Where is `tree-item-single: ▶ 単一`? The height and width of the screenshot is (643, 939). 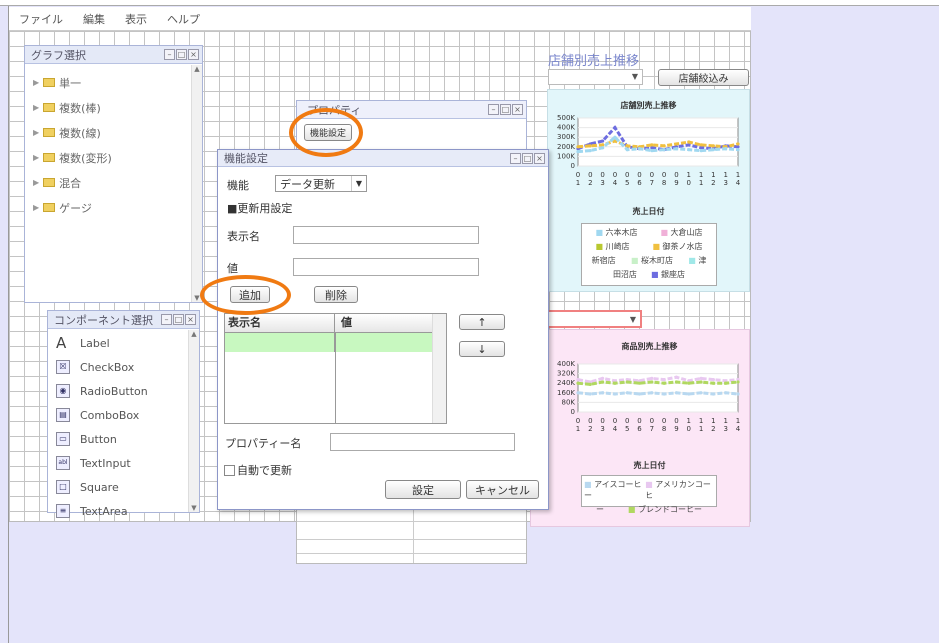 tree-item-single: ▶ 単一 is located at coordinates (113, 82).